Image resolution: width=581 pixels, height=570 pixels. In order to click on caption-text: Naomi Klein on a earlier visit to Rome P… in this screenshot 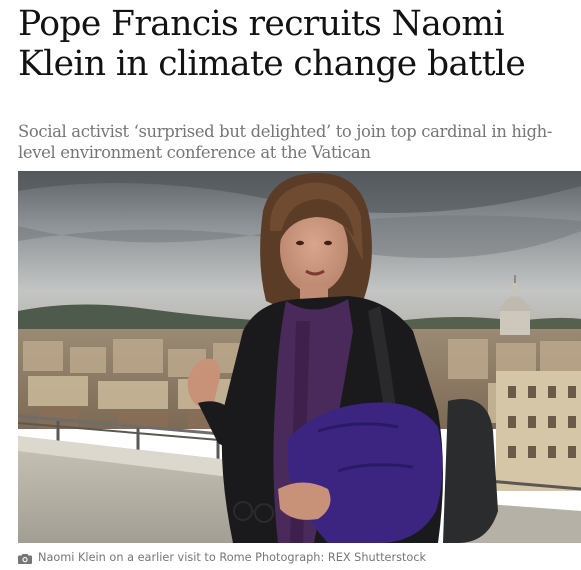, I will do `click(232, 557)`.